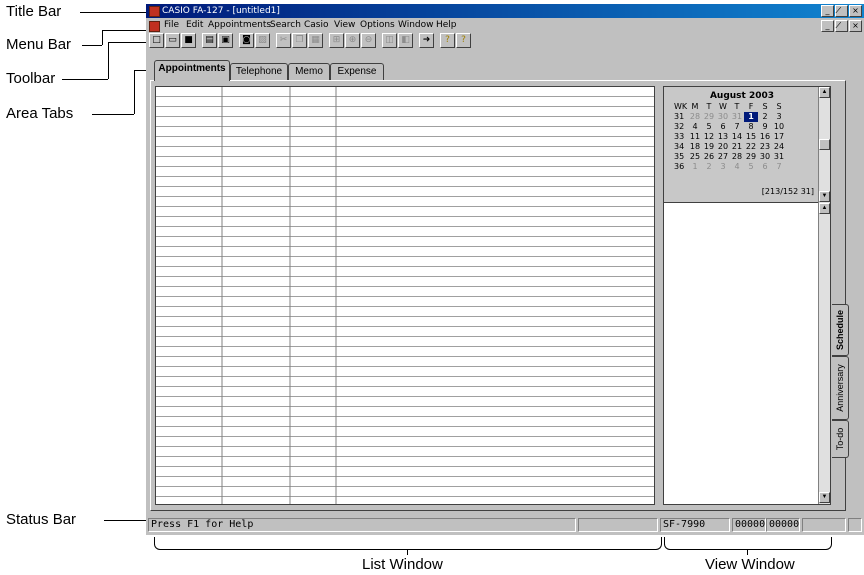 Image resolution: width=864 pixels, height=575 pixels. I want to click on status-counter-1: 00000, so click(749, 525).